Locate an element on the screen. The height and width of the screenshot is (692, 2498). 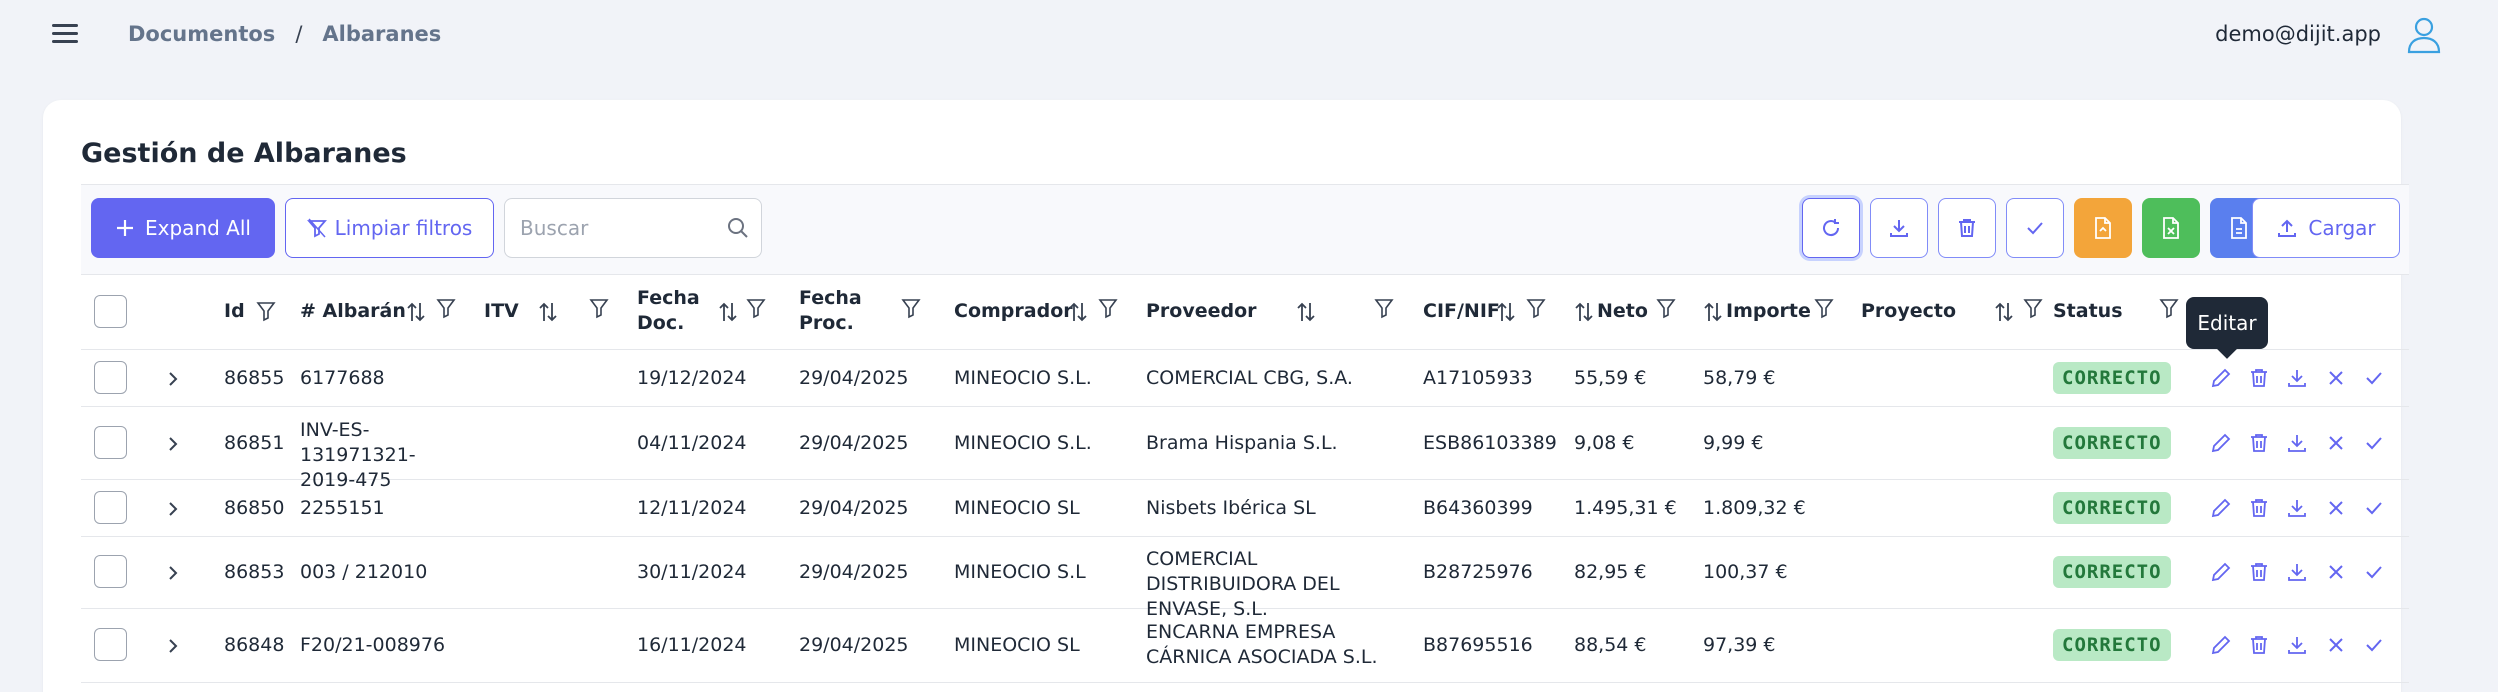
breadcrumb: Documentos / Albaranes is located at coordinates (284, 34).